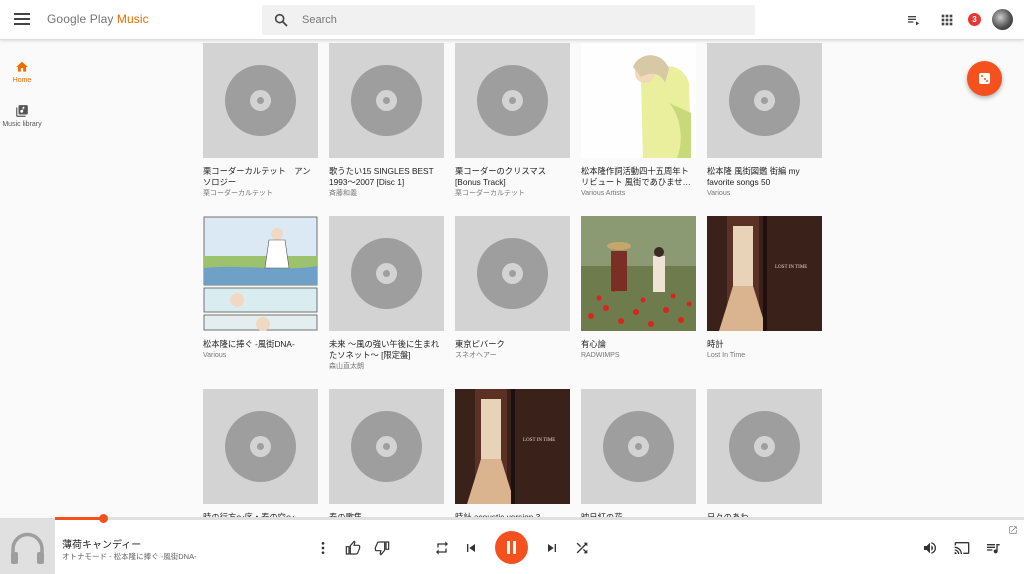  I want to click on album-artist: 斉藤和義, so click(386, 194).